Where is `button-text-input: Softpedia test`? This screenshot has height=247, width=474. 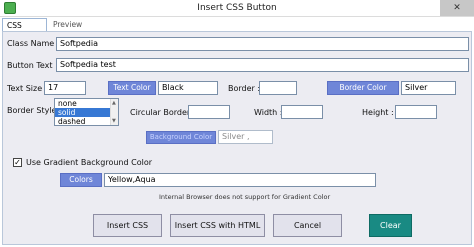
button-text-input: Softpedia test is located at coordinates (262, 65).